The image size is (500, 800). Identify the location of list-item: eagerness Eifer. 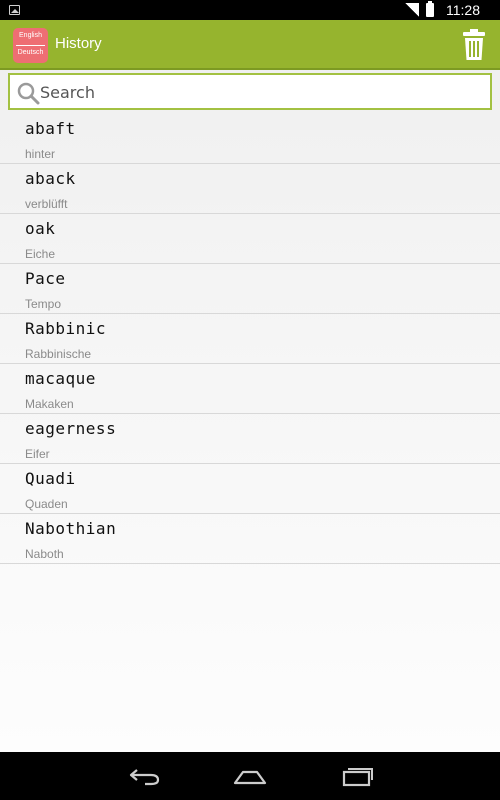
(250, 439).